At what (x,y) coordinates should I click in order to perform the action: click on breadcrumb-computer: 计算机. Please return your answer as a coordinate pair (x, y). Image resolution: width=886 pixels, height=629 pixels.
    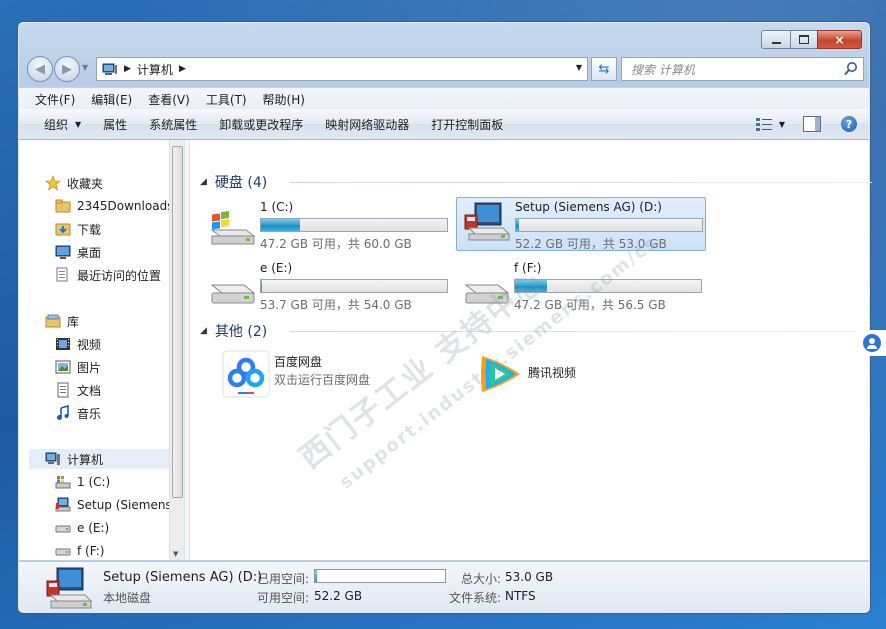
    Looking at the image, I should click on (155, 69).